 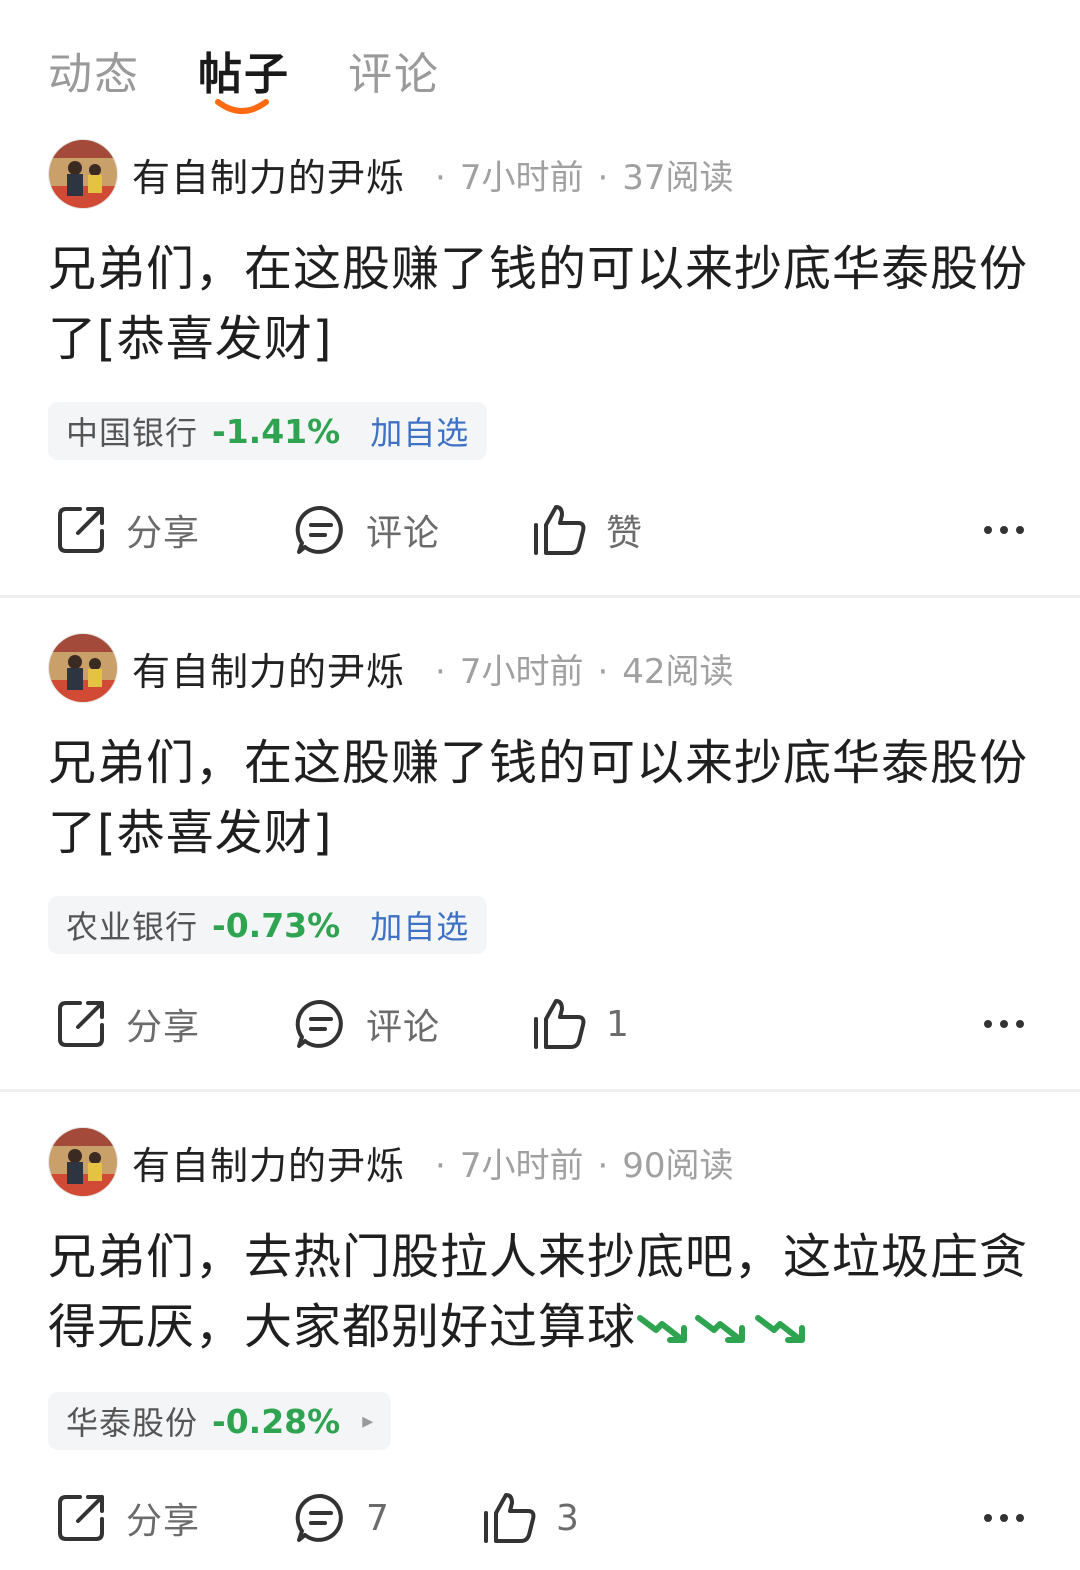 I want to click on tab-bar: 动态 帖子 评论, so click(x=540, y=64).